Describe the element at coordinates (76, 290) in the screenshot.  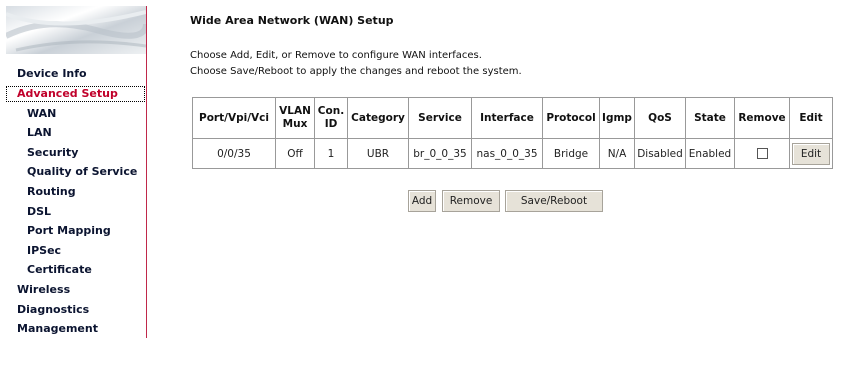
I see `sidebar-item-wireless: Wireless` at that location.